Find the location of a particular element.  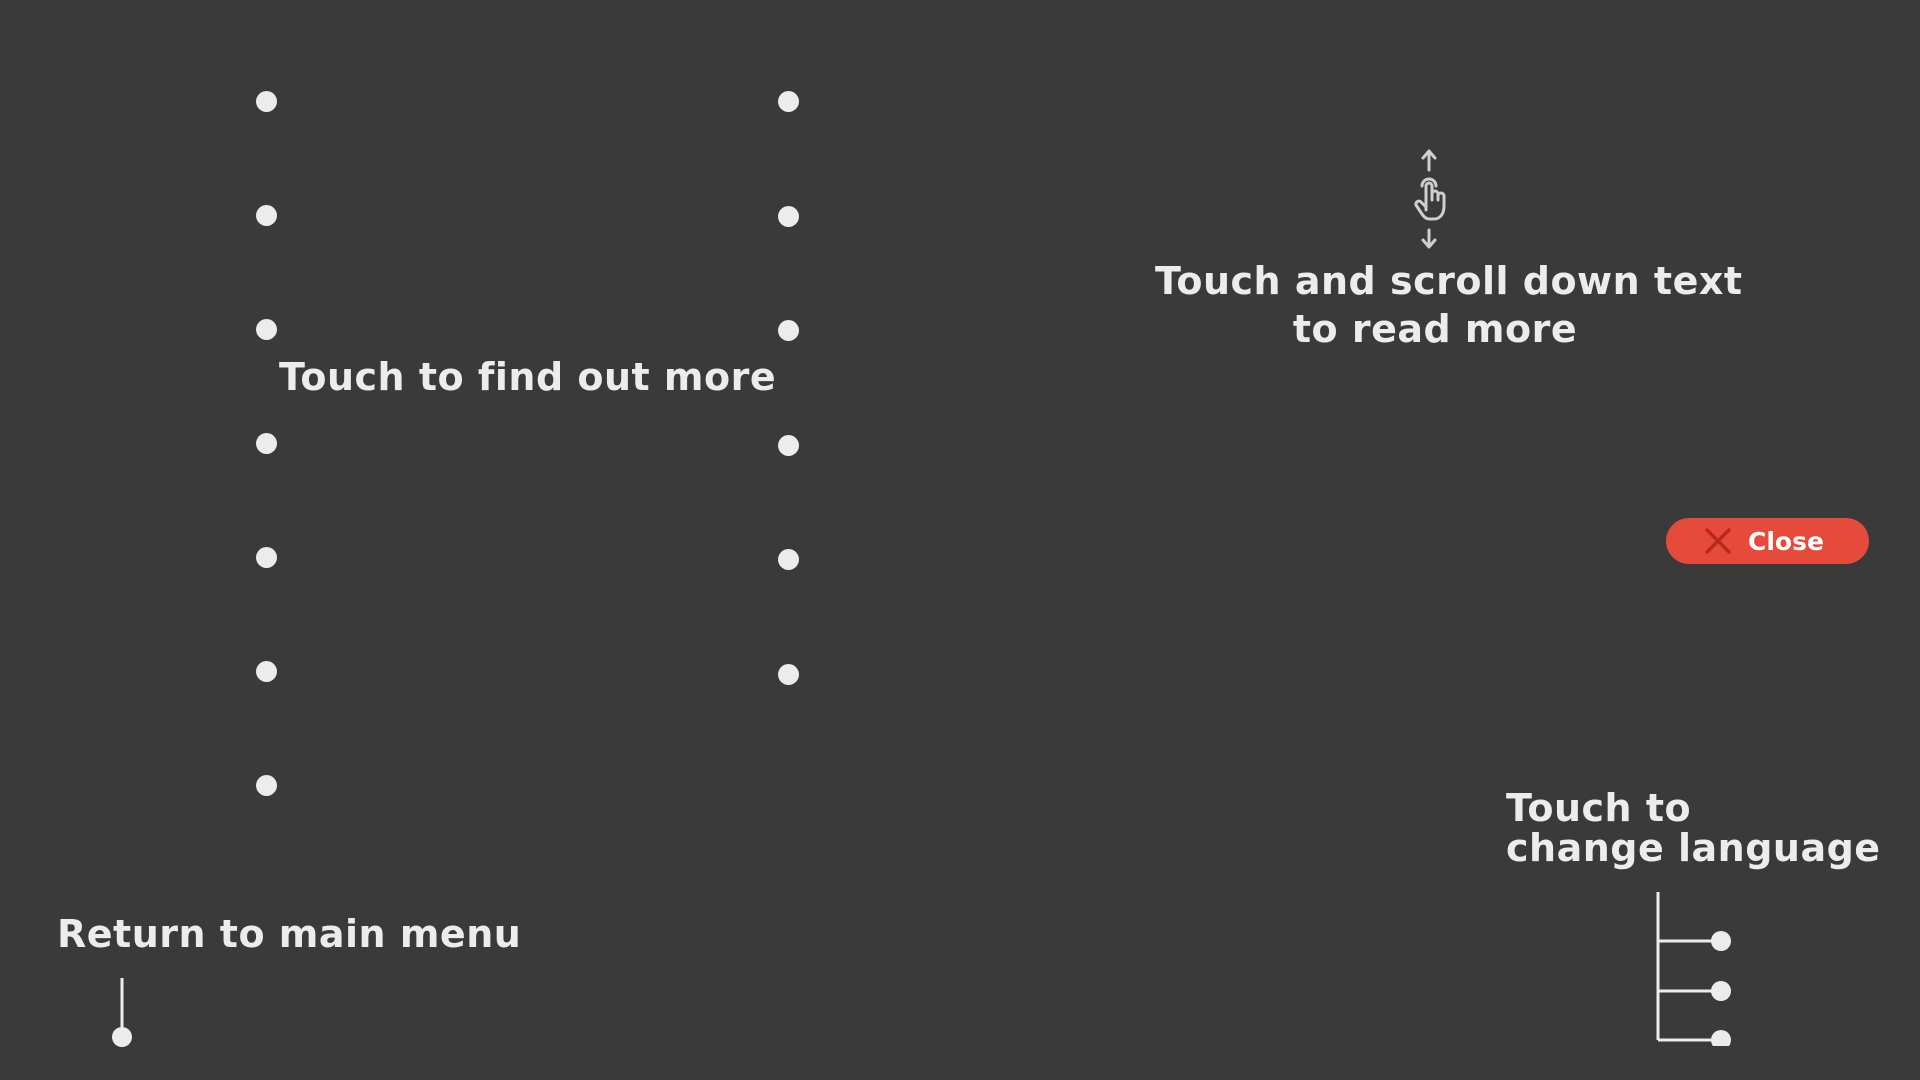

close-x-icon is located at coordinates (1718, 541).